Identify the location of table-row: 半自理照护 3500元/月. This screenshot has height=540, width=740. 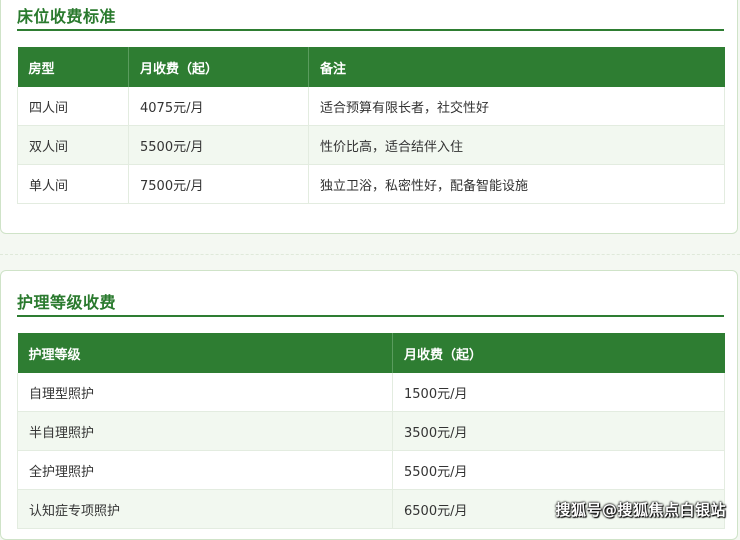
(371, 431).